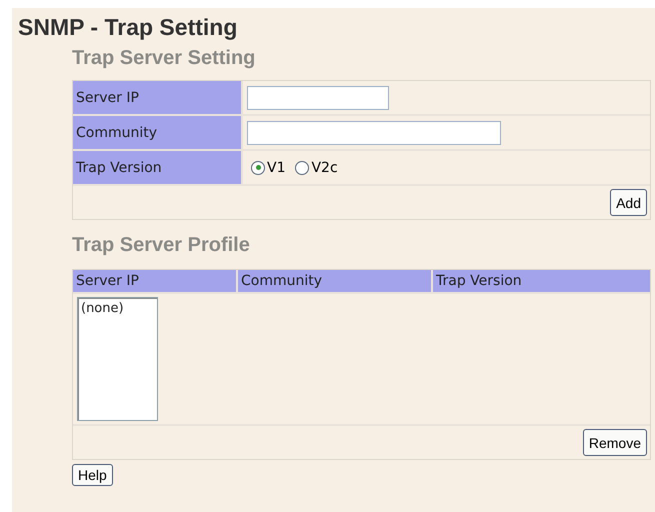 Image resolution: width=655 pixels, height=512 pixels. What do you see at coordinates (92, 475) in the screenshot?
I see `help-button: Help` at bounding box center [92, 475].